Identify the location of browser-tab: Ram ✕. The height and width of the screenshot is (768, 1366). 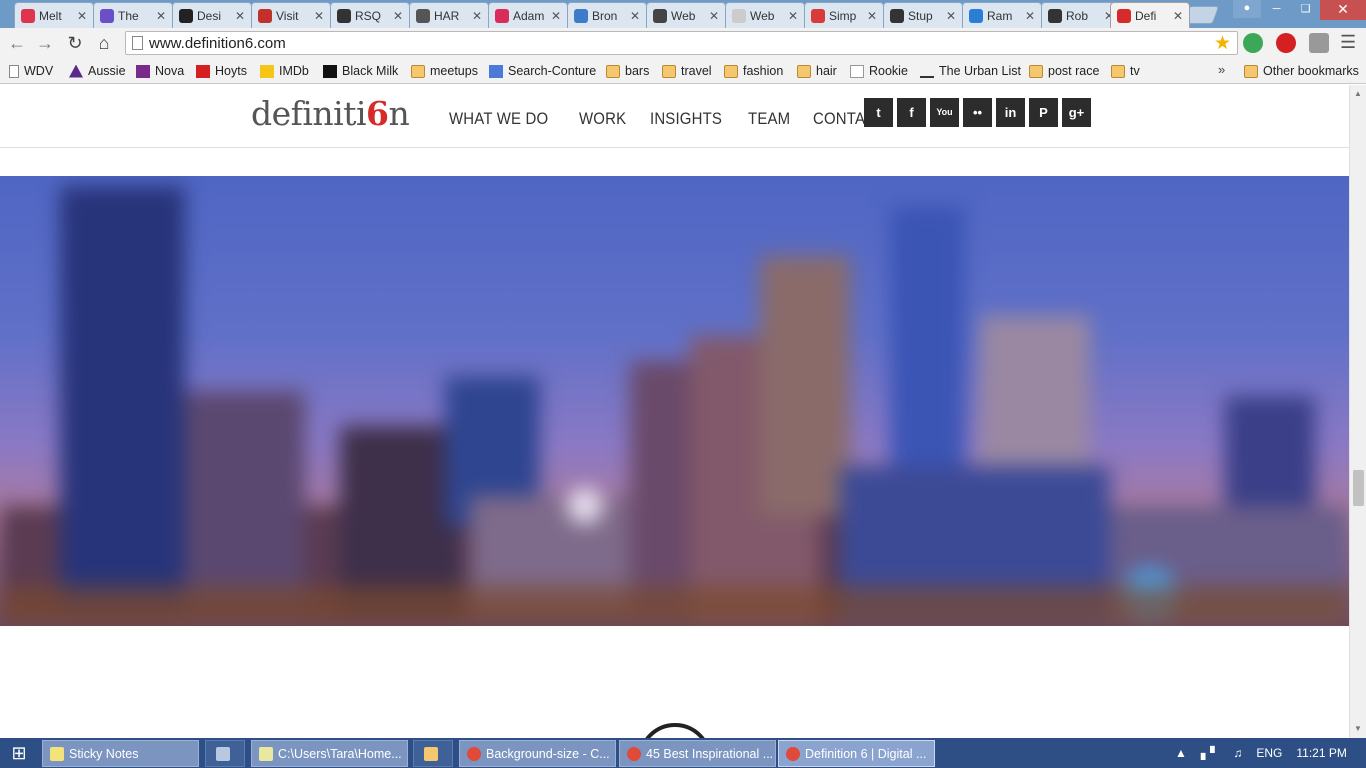
(1002, 15).